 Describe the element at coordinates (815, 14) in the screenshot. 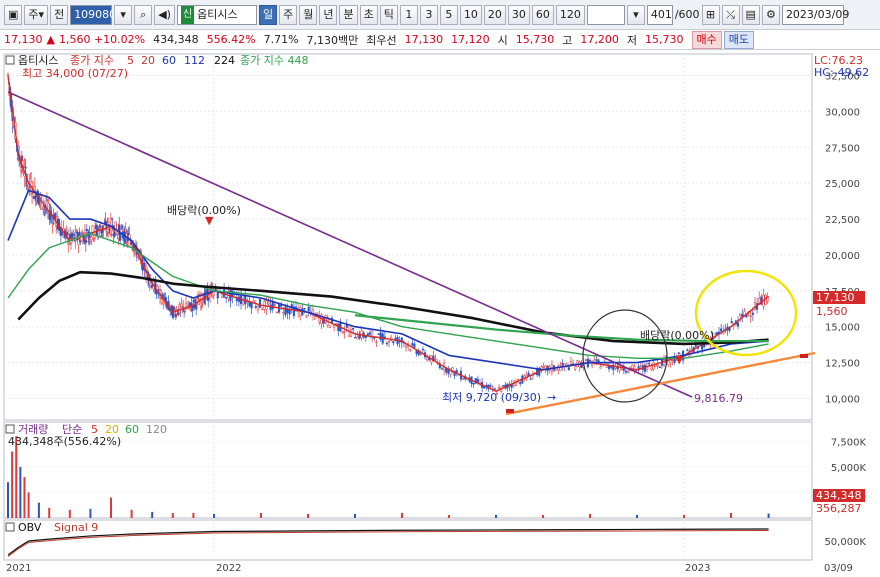

I see `date-input: 2023/03/09` at that location.